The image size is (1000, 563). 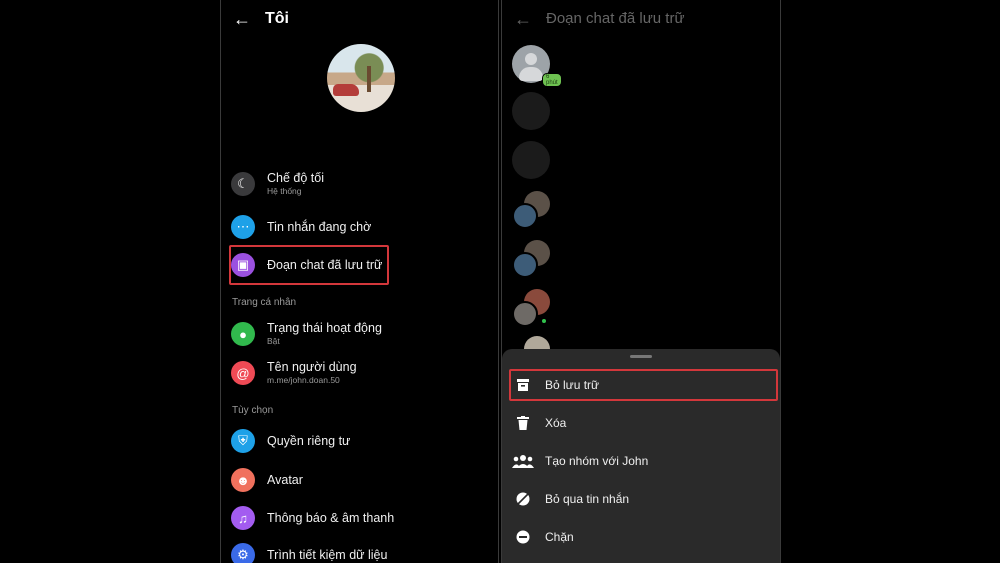 I want to click on page-title: Đoạn chat đã lưu trữ, so click(x=615, y=18).